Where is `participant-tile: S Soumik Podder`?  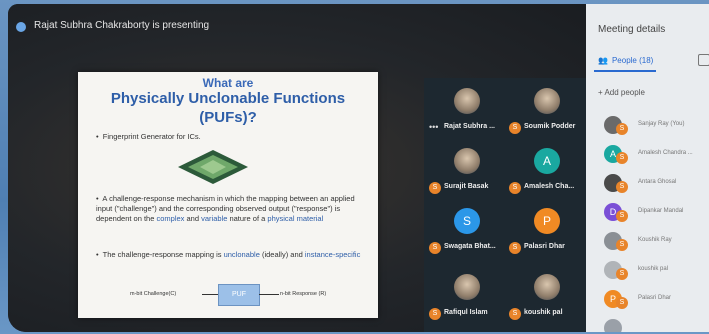
participant-tile: S Soumik Podder is located at coordinates (546, 111).